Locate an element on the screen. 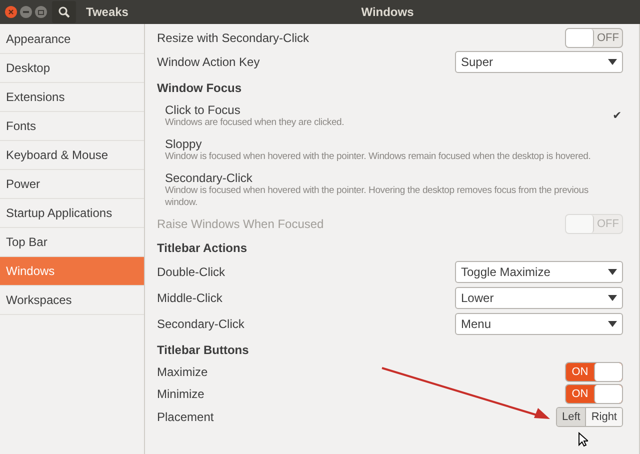 This screenshot has width=640, height=454. search-button is located at coordinates (64, 12).